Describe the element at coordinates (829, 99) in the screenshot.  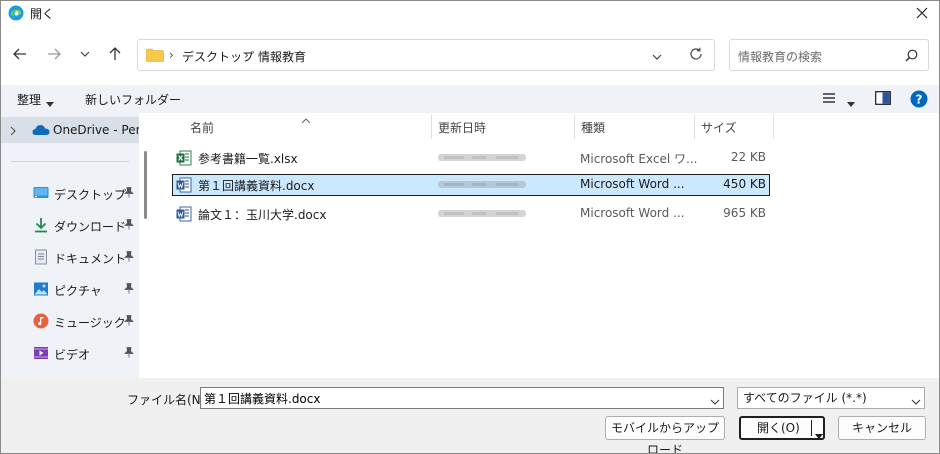
I see `view-details-icon` at that location.